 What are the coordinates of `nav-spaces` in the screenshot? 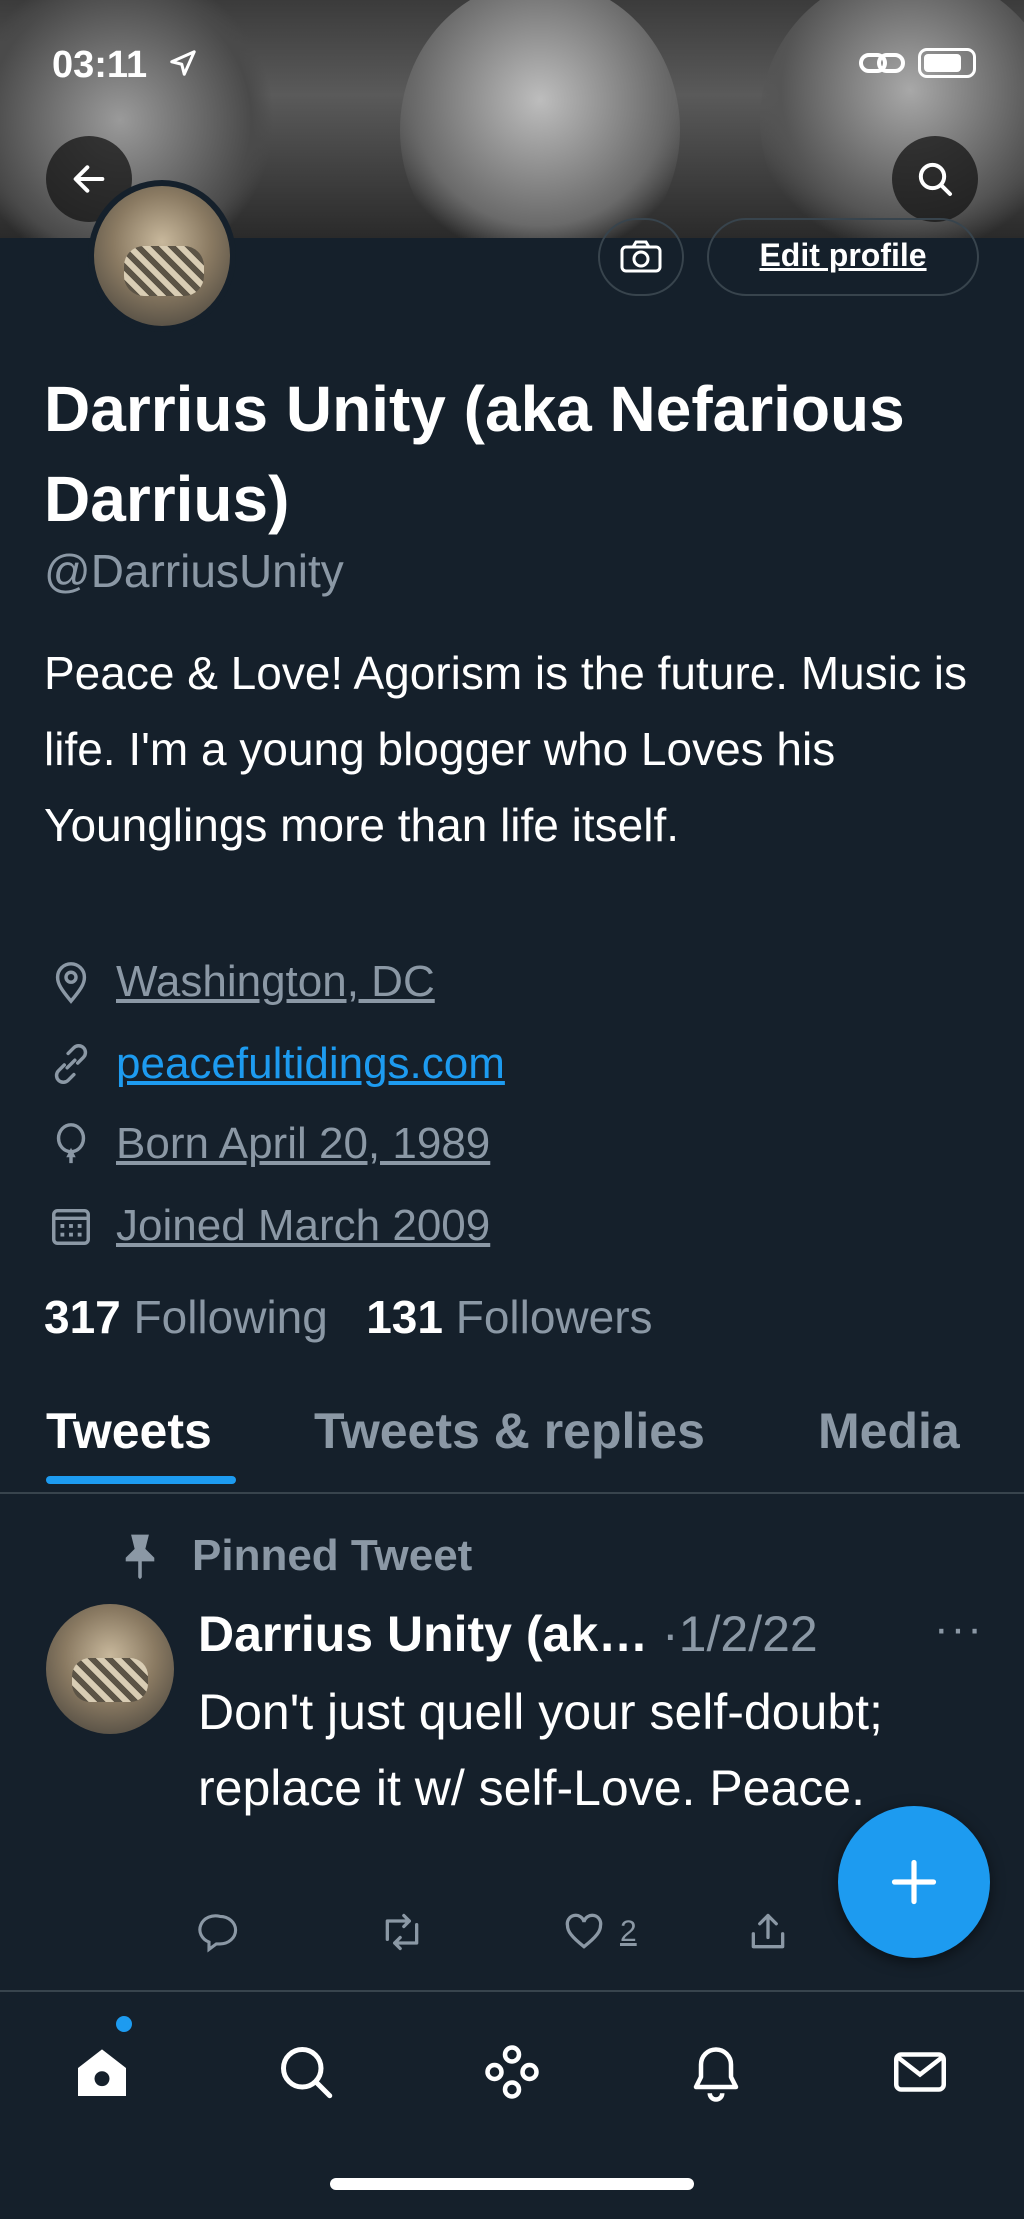 It's located at (512, 2072).